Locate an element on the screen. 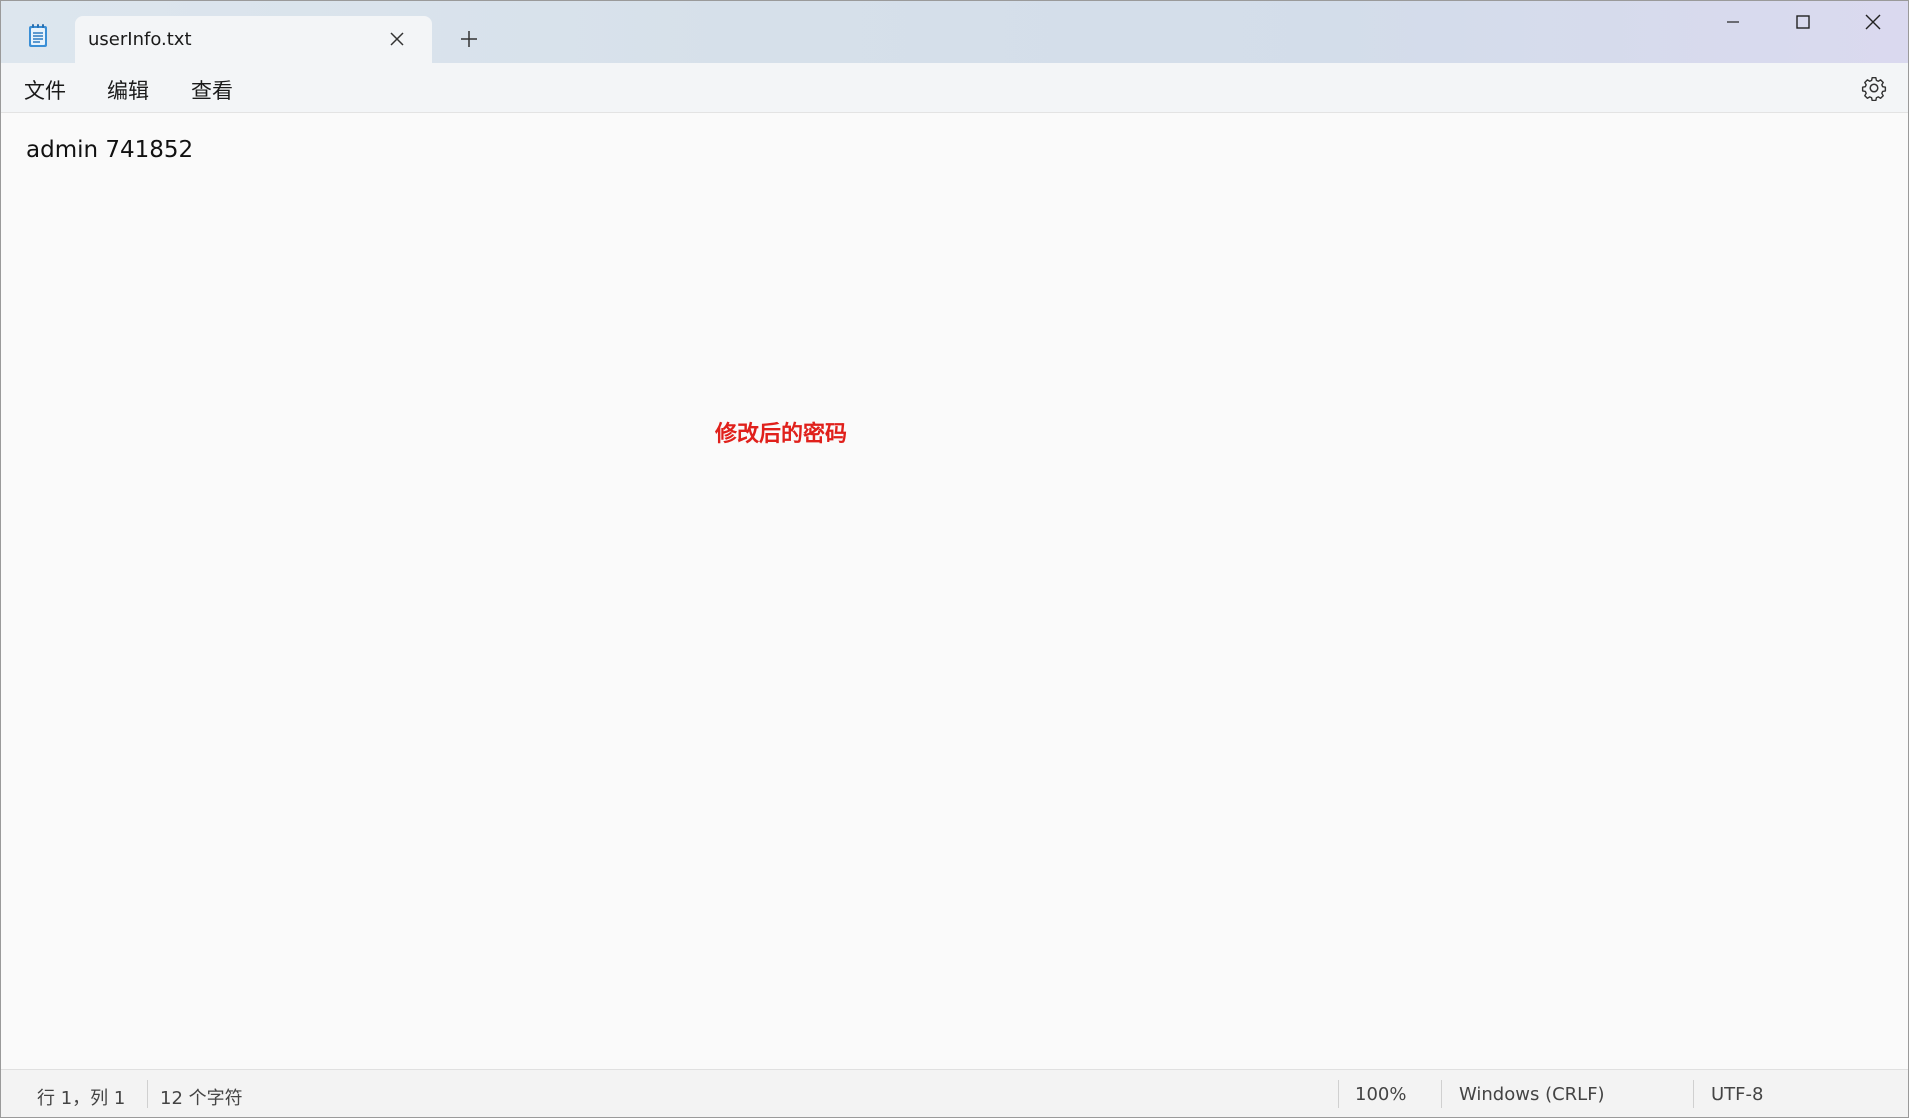 This screenshot has width=1909, height=1118. gear-icon is located at coordinates (1874, 88).